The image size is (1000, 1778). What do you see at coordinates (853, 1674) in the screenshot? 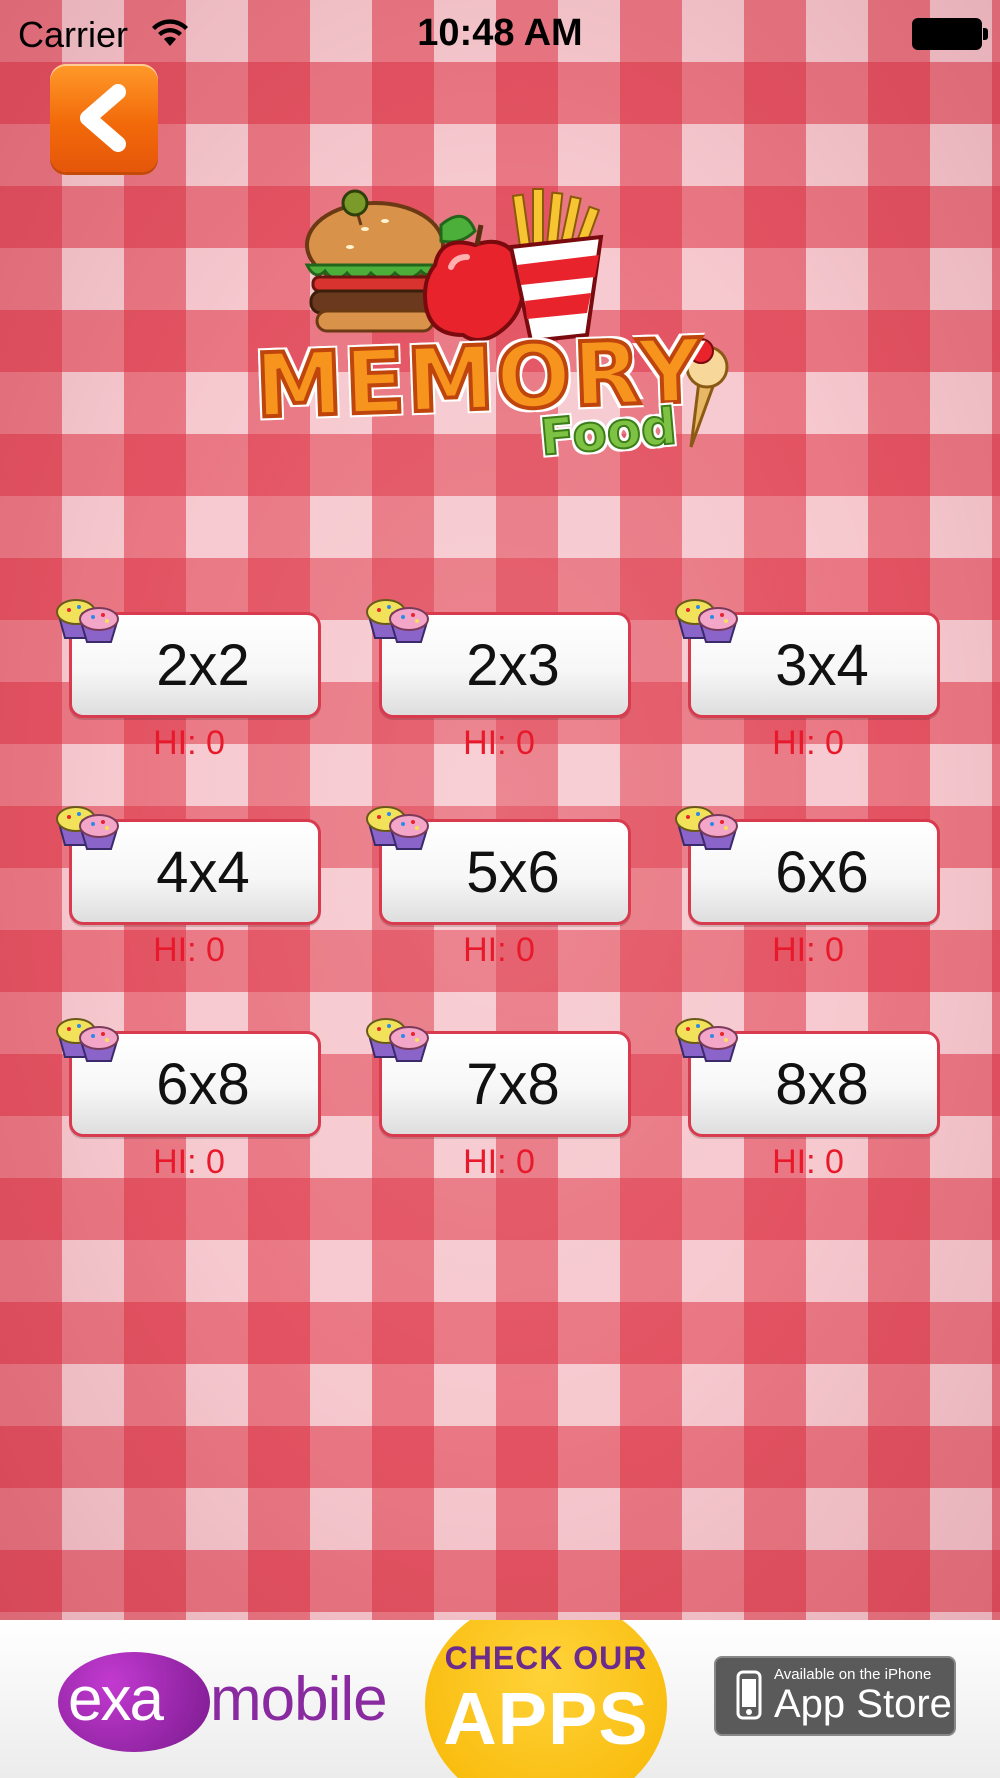
I see `app-store-small-text: Available on the iPhone` at bounding box center [853, 1674].